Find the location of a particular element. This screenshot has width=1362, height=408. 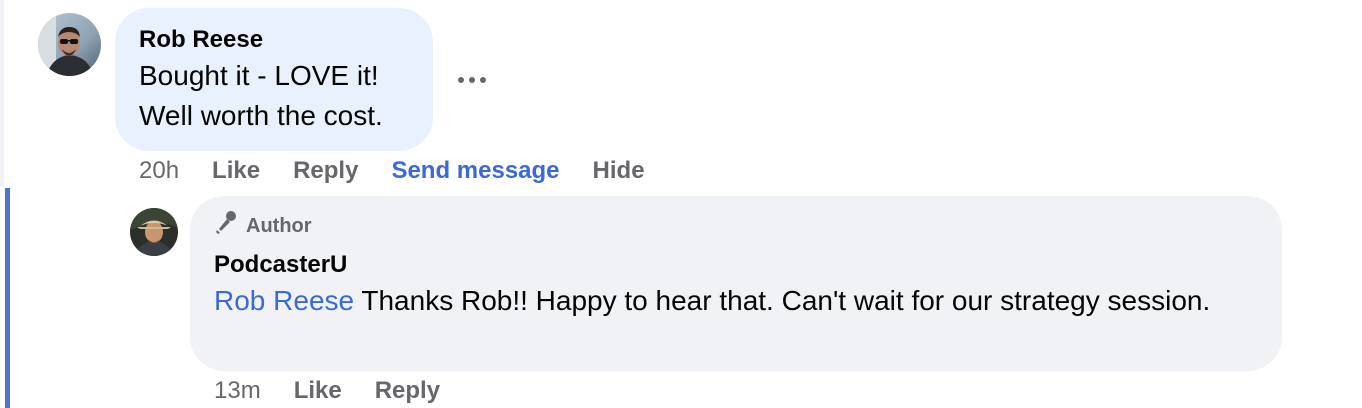

avatar-podcasteru is located at coordinates (154, 232).